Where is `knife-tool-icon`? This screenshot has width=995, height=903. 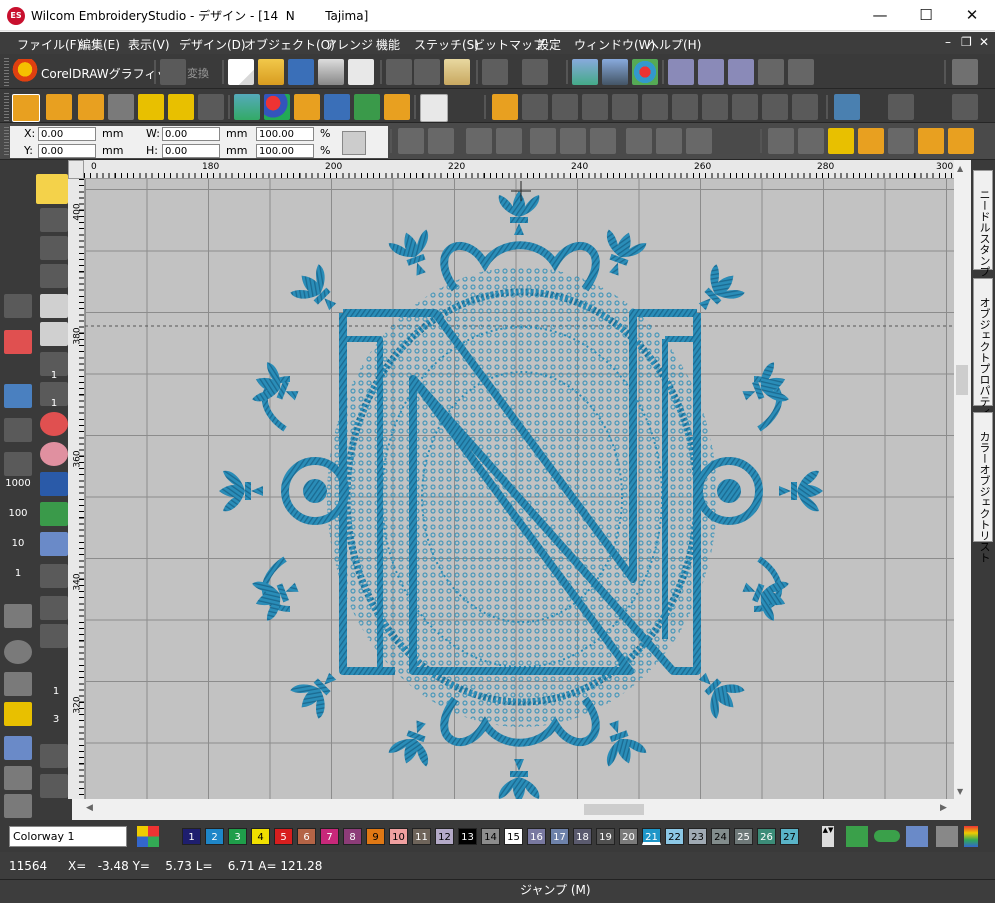 knife-tool-icon is located at coordinates (54, 334).